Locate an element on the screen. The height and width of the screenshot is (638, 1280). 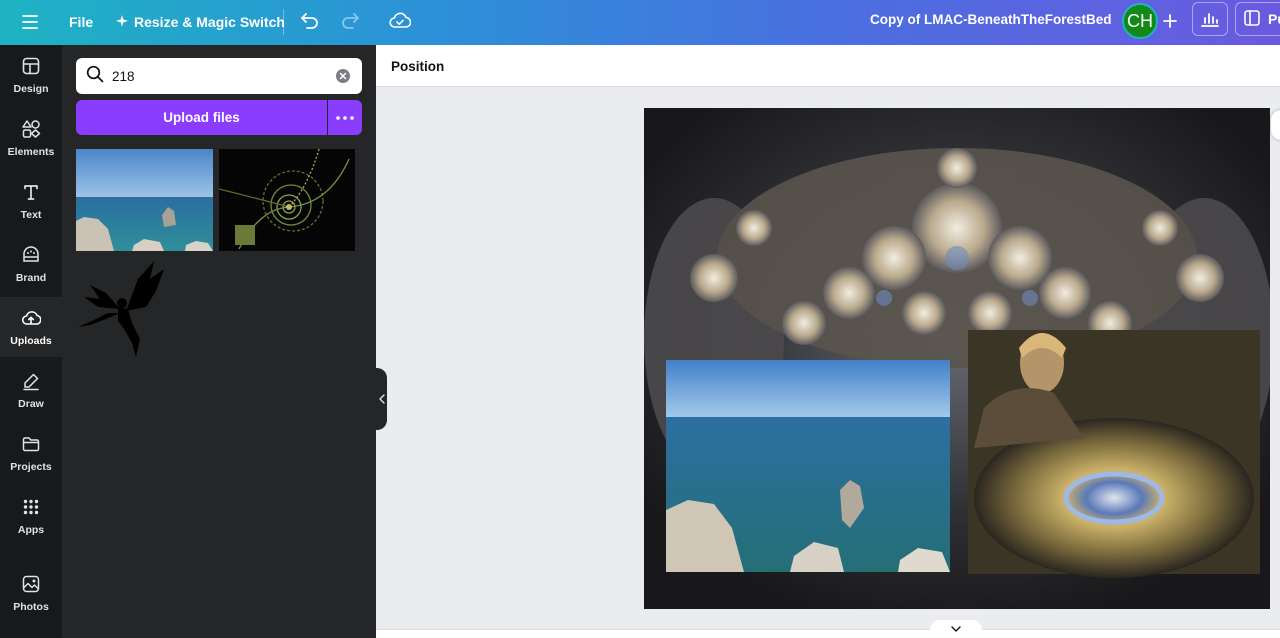
rail-item-uploads: Uploads is located at coordinates (31, 327).